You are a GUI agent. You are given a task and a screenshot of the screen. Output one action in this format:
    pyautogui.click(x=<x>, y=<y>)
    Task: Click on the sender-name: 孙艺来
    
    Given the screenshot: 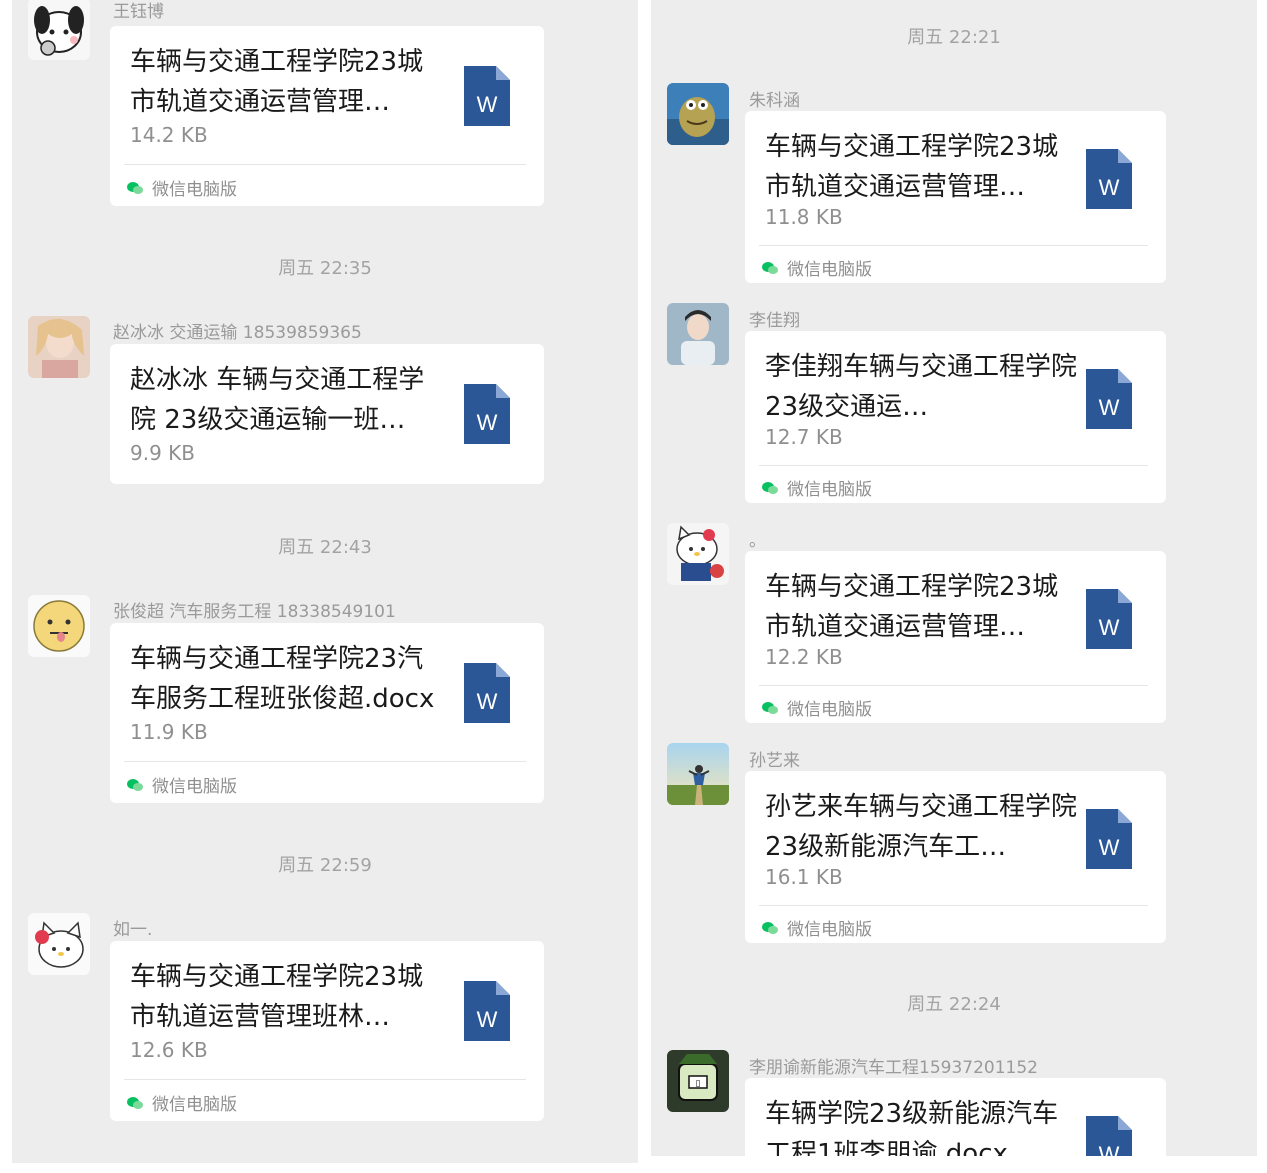 What is the action you would take?
    pyautogui.click(x=774, y=761)
    